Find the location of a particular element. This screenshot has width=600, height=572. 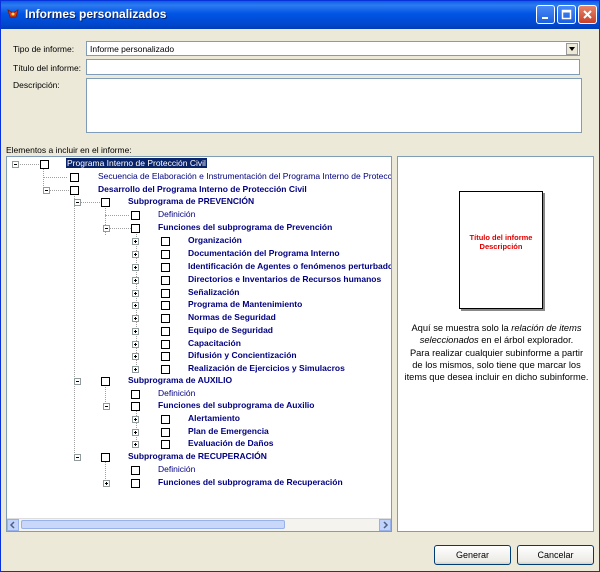

tree-node-label: Normas de Seguridad is located at coordinates (232, 317).